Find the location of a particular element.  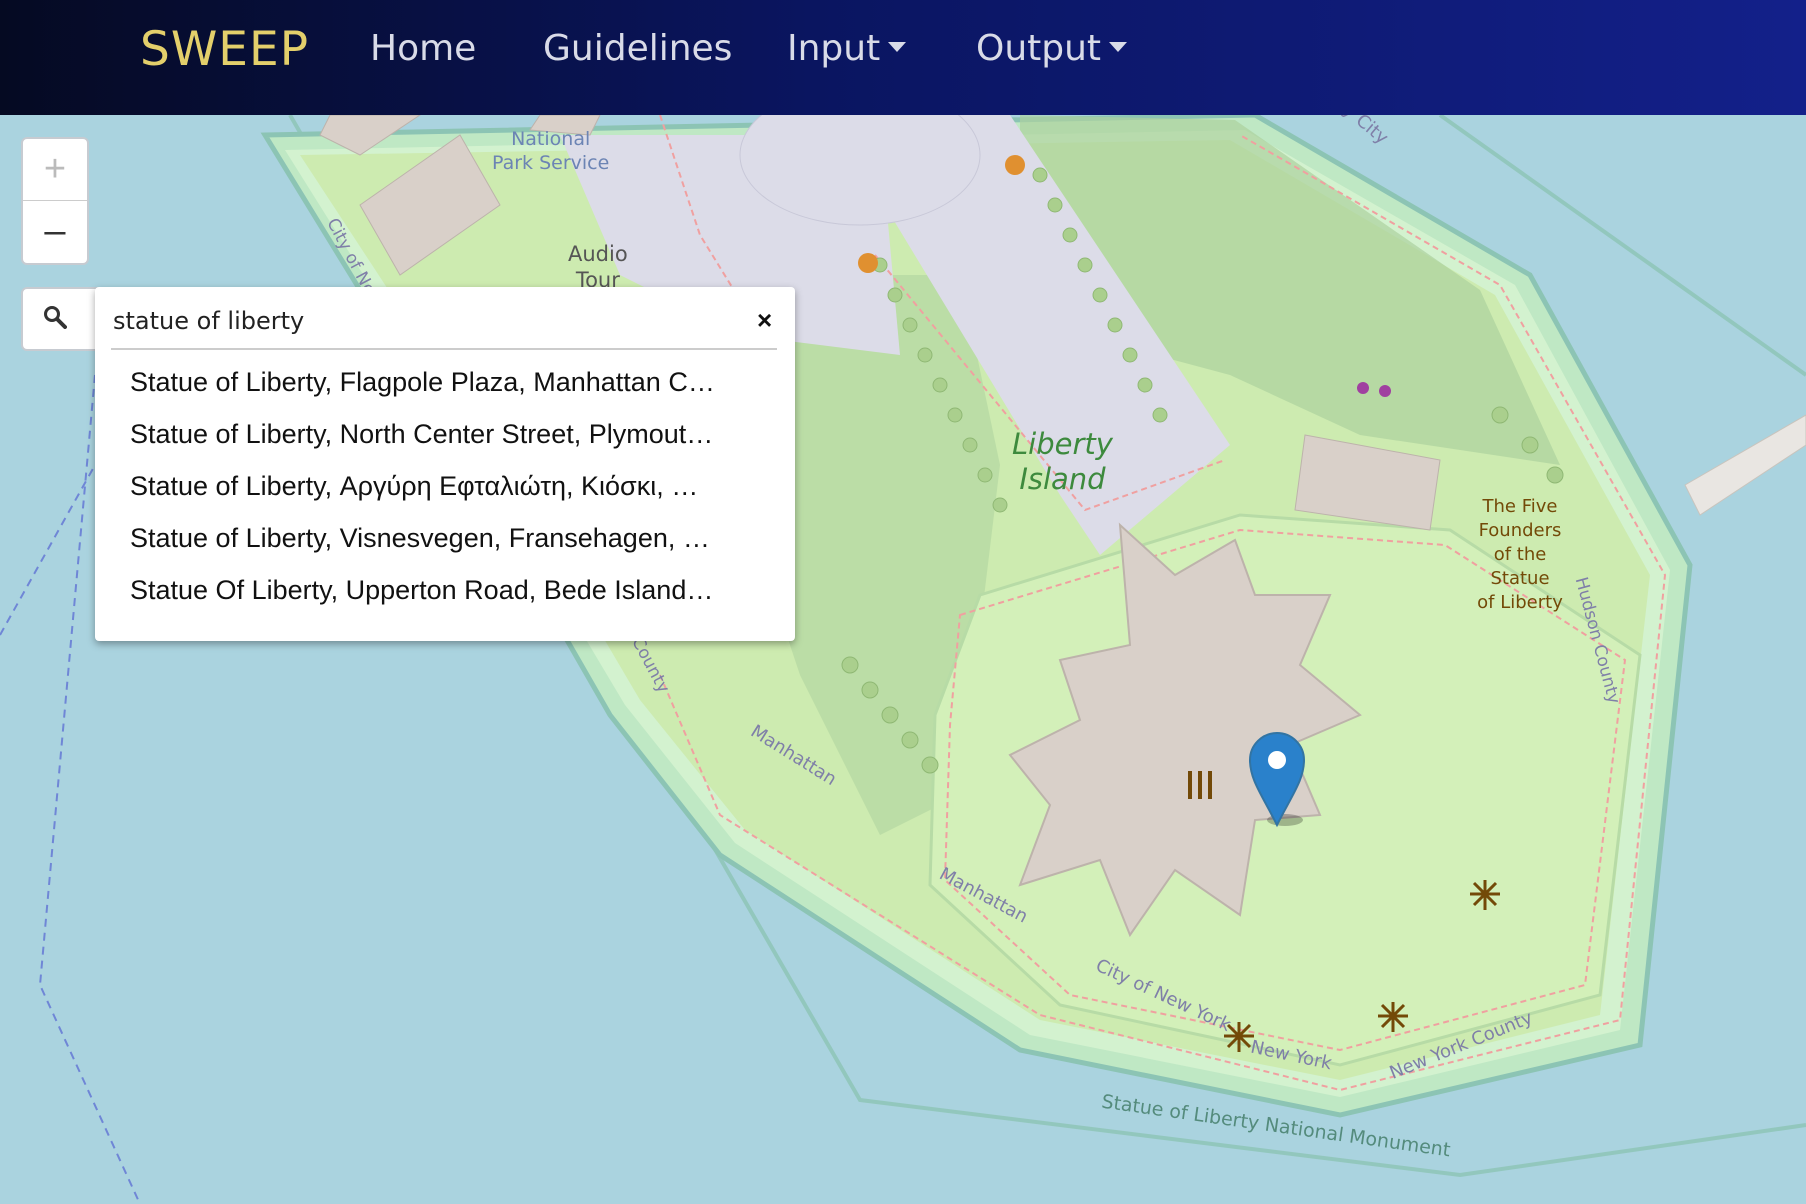

map-label-liberty-island: Liberty Island is located at coordinates (1062, 462).